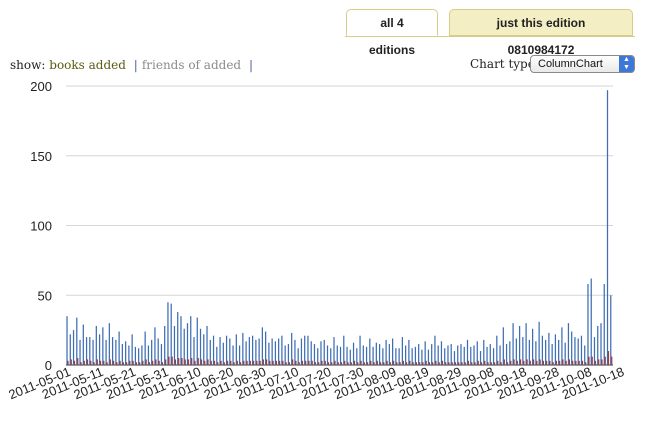 Image resolution: width=653 pixels, height=431 pixels. What do you see at coordinates (41, 156) in the screenshot?
I see `y-tick-label: 150` at bounding box center [41, 156].